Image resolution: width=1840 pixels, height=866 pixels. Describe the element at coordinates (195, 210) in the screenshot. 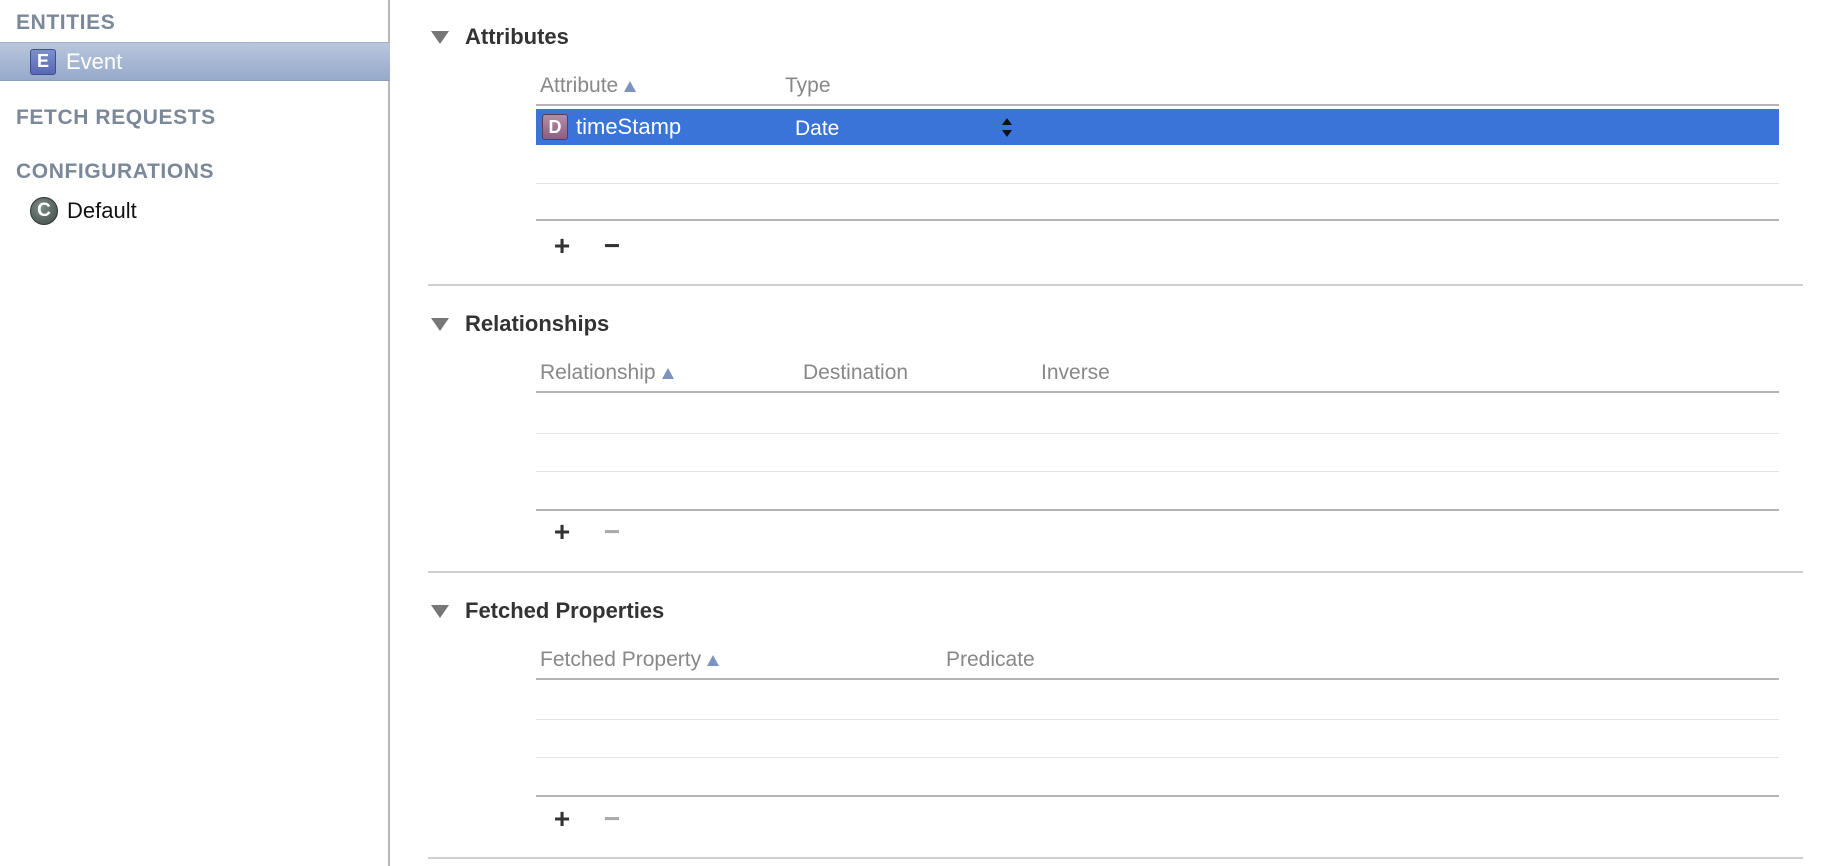

I see `sidebar-item-default: C Default` at that location.